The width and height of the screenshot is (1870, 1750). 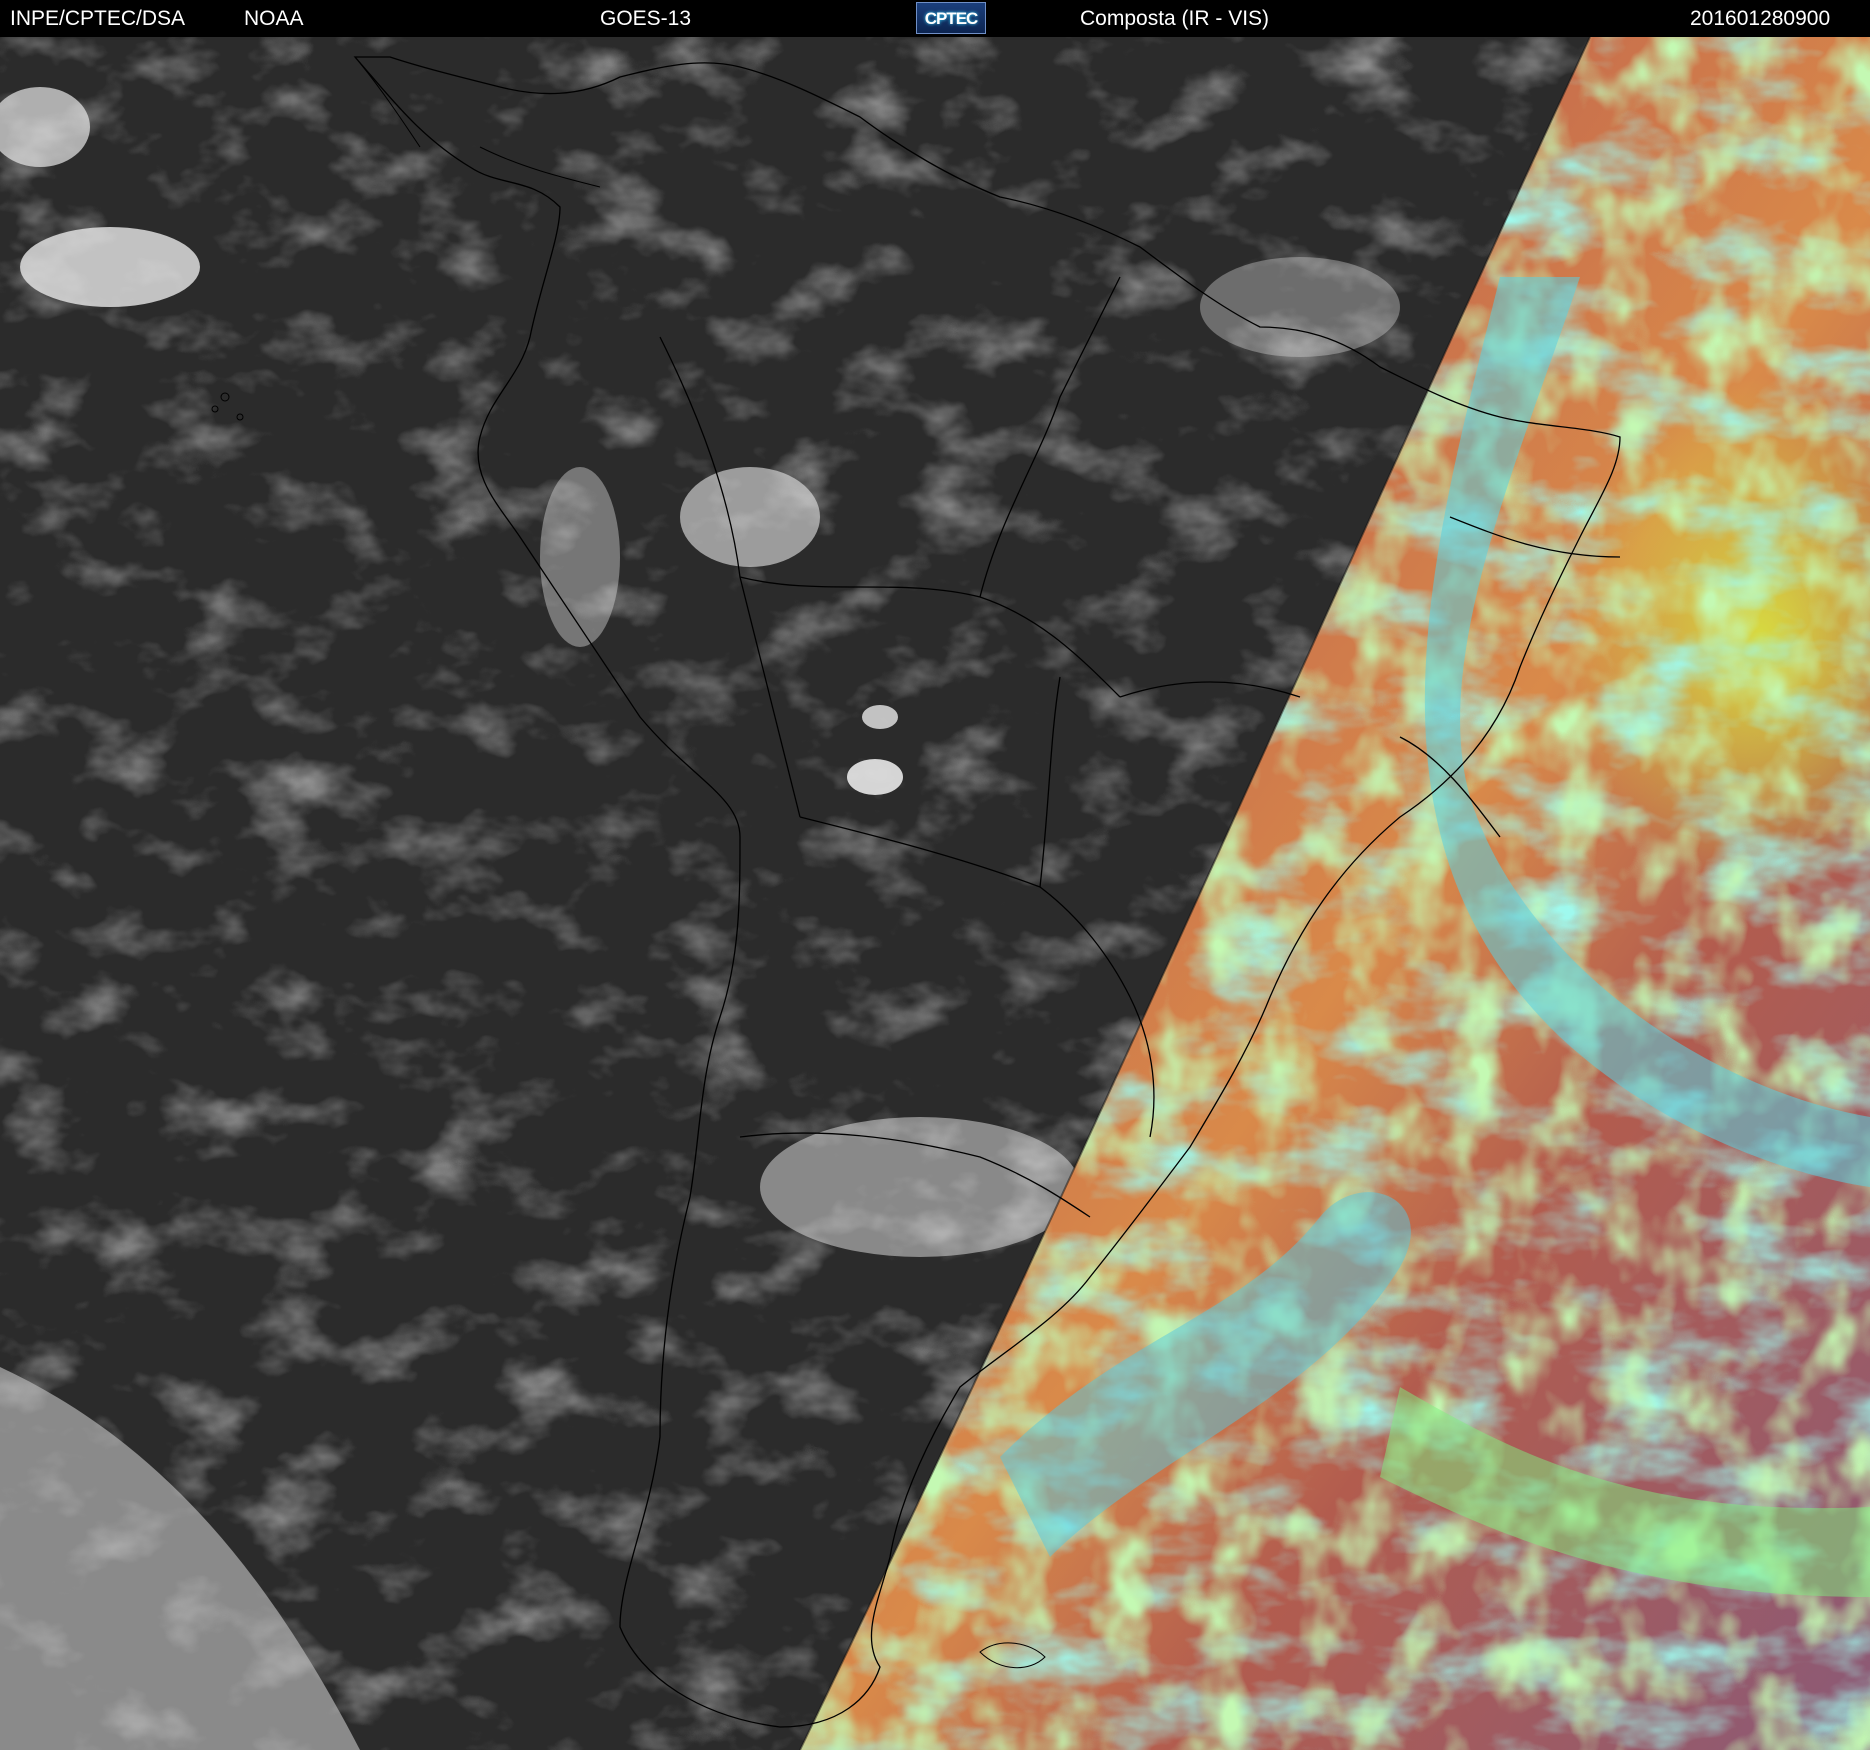 I want to click on cptec-logo: CPTEC, so click(x=951, y=18).